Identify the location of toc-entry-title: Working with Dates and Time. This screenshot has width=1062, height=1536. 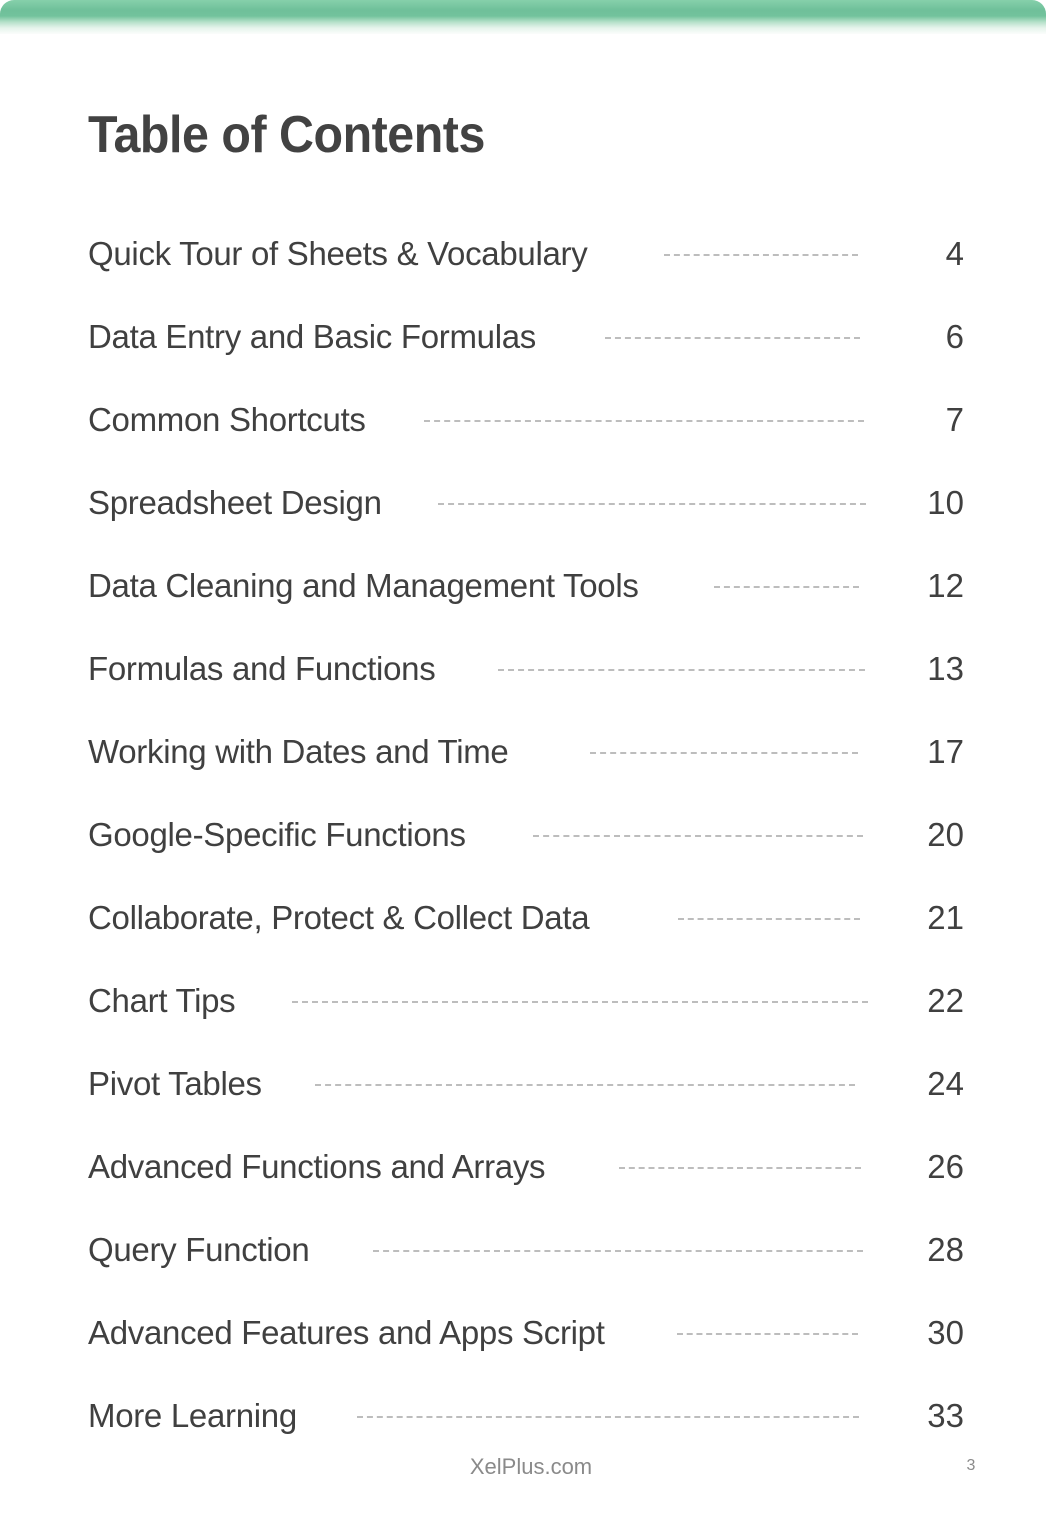
(298, 752).